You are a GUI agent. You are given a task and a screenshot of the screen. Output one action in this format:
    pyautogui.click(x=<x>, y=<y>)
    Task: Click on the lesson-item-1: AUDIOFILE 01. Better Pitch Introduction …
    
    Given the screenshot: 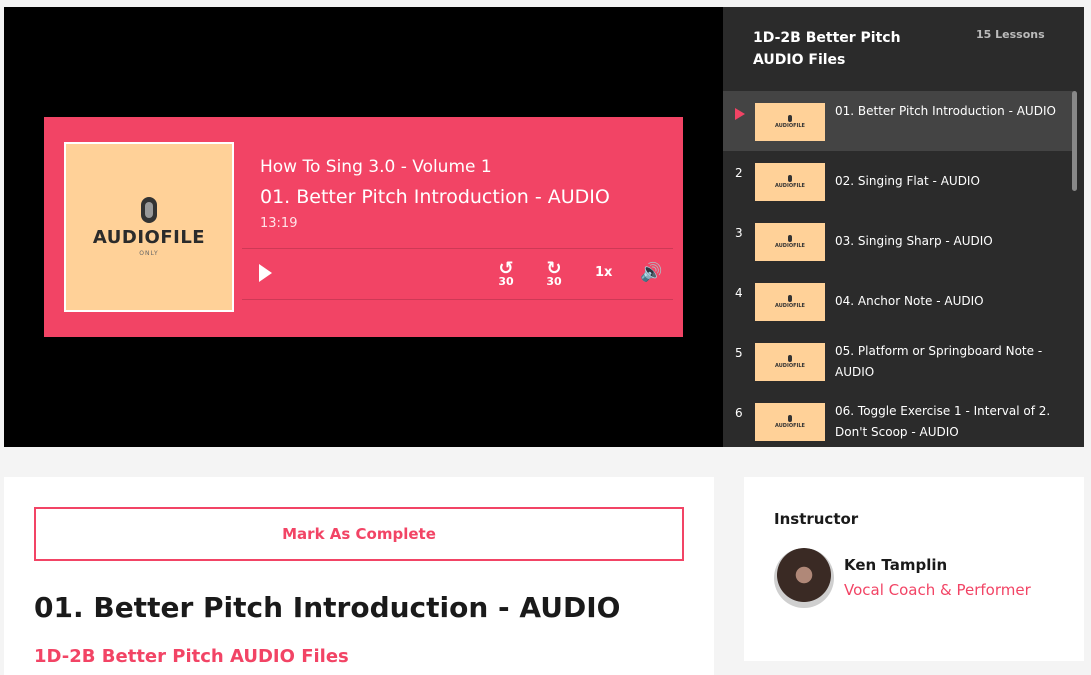 What is the action you would take?
    pyautogui.click(x=898, y=121)
    